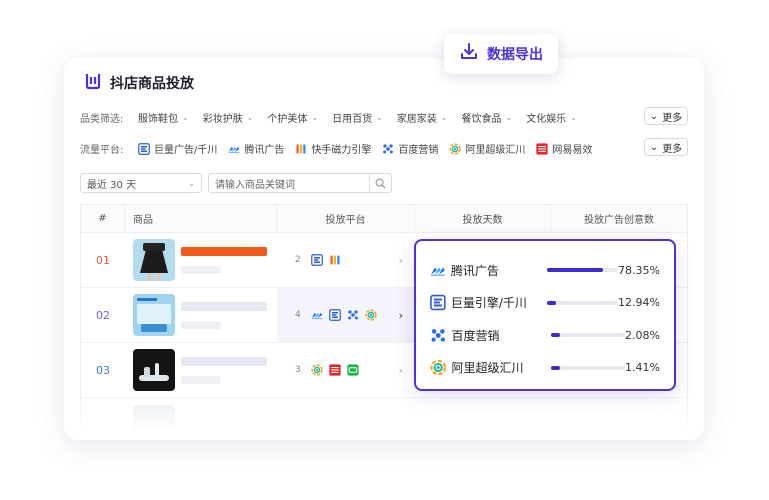 This screenshot has width=769, height=500. Describe the element at coordinates (112, 185) in the screenshot. I see `date-range-value: 最近 30 天` at that location.